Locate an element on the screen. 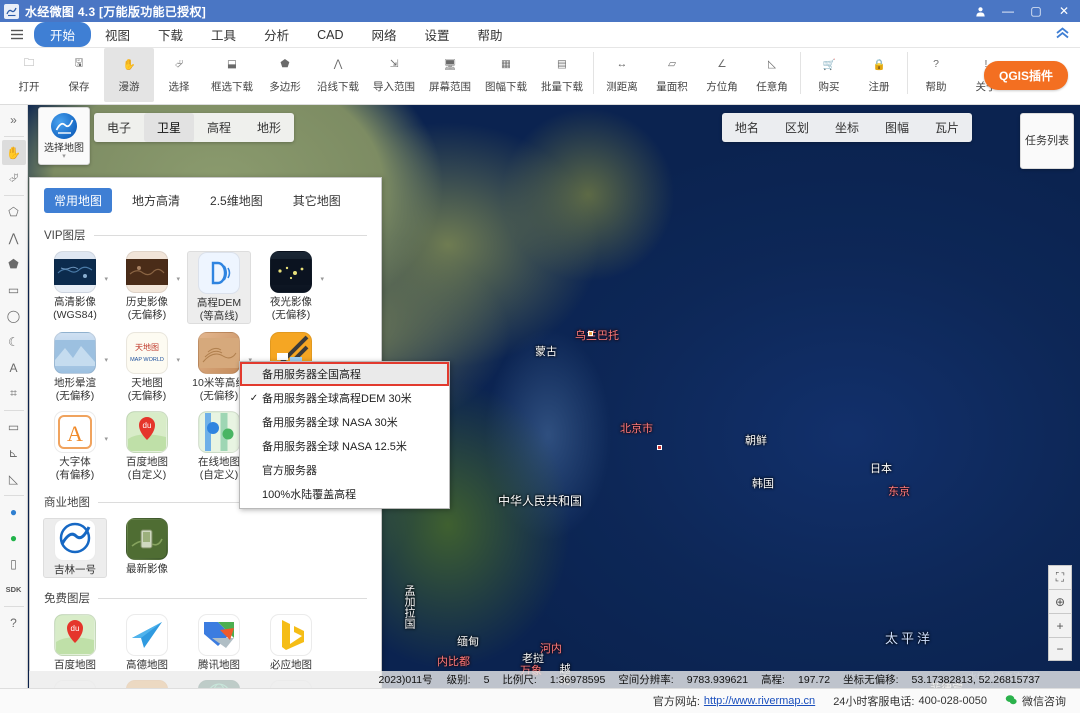  menu-item-0: 开始 is located at coordinates (63, 34).